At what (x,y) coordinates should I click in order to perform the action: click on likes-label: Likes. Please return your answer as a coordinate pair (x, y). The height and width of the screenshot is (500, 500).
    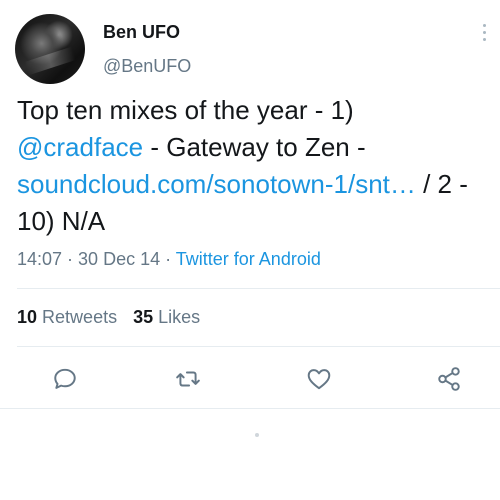
    Looking at the image, I should click on (179, 317).